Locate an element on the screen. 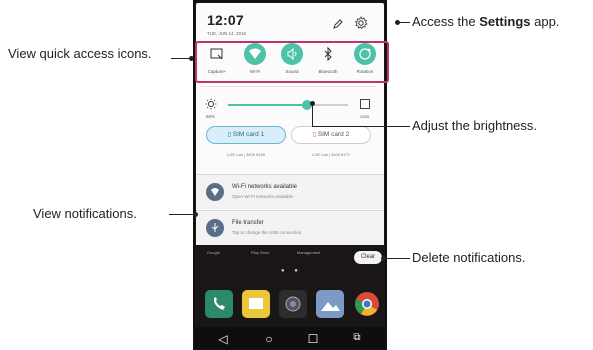  callout-brightness: Adjust the brightness. is located at coordinates (475, 125).